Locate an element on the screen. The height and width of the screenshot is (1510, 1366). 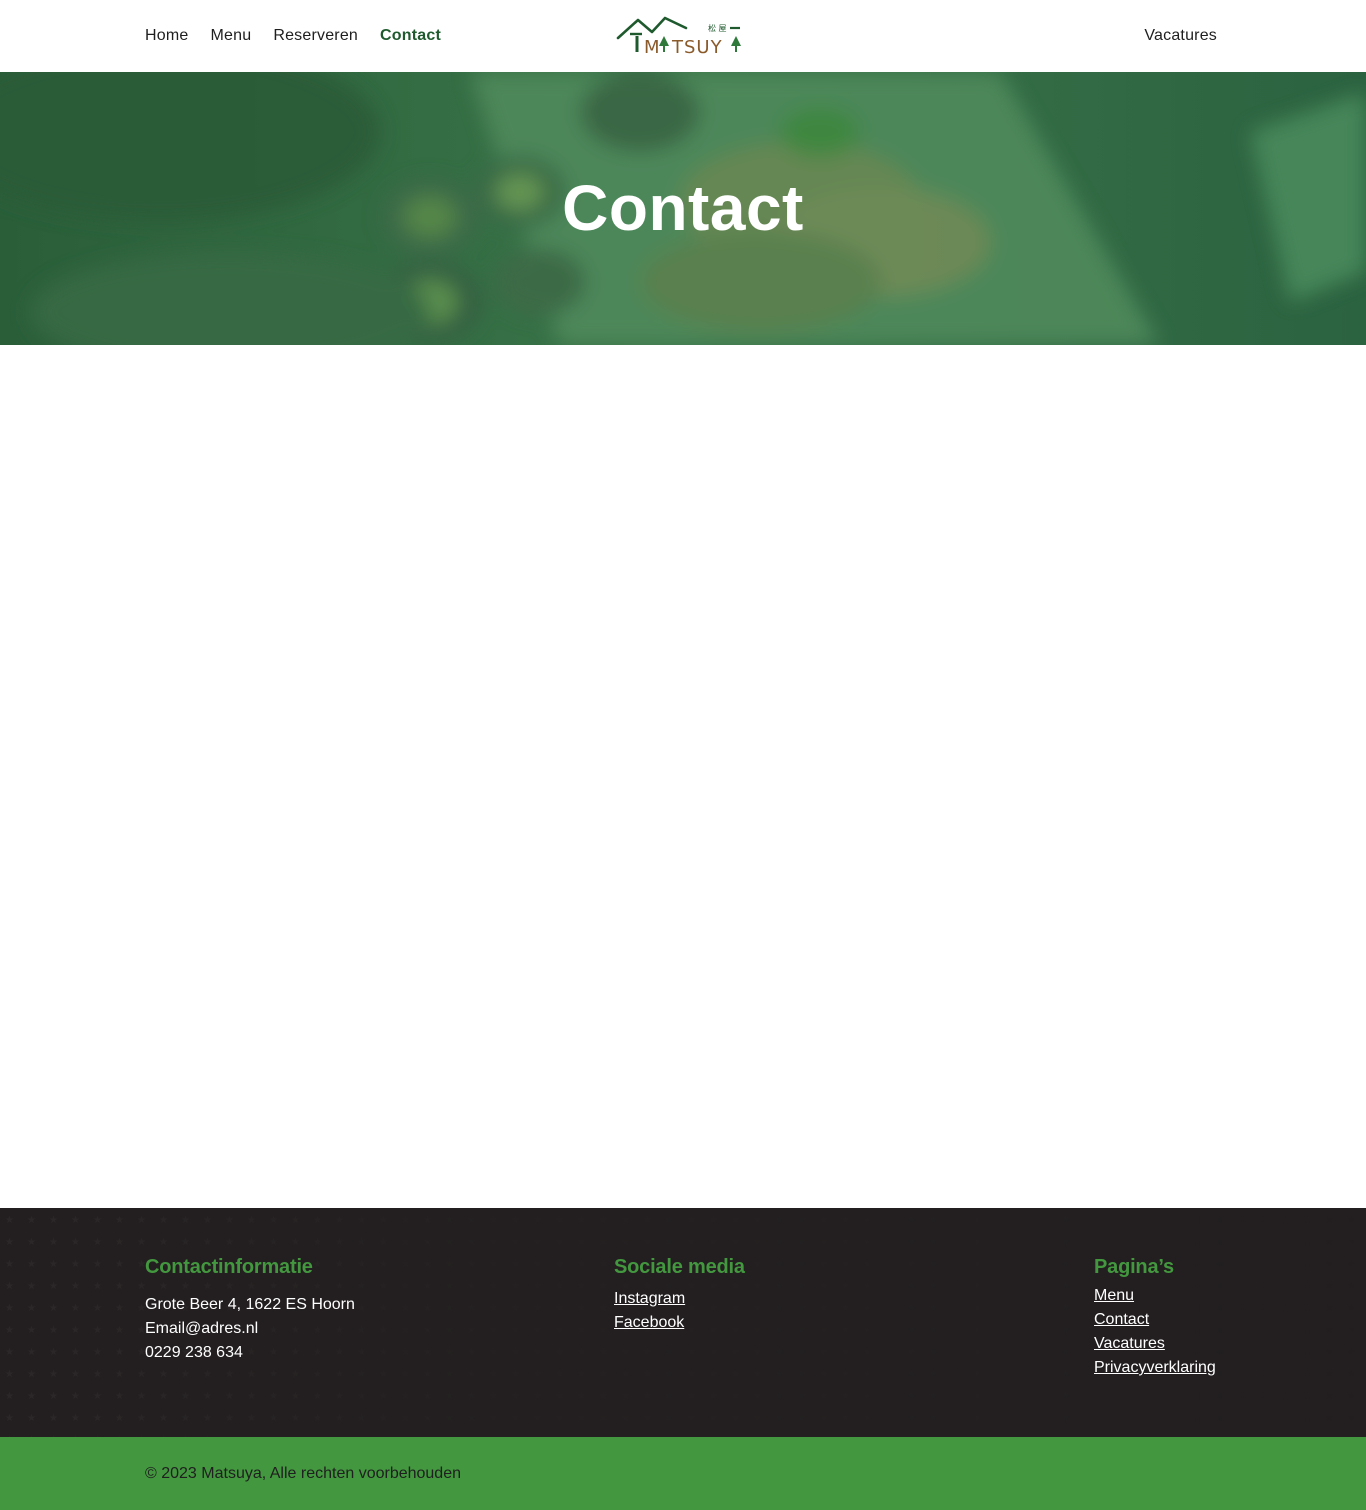
nav-right: Vacatures is located at coordinates (1180, 36).